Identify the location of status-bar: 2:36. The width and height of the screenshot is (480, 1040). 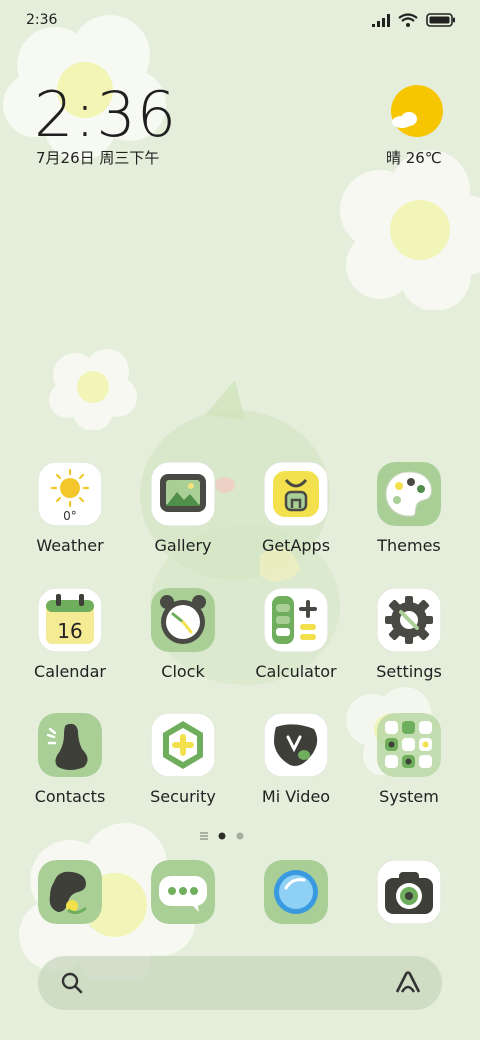
(240, 20).